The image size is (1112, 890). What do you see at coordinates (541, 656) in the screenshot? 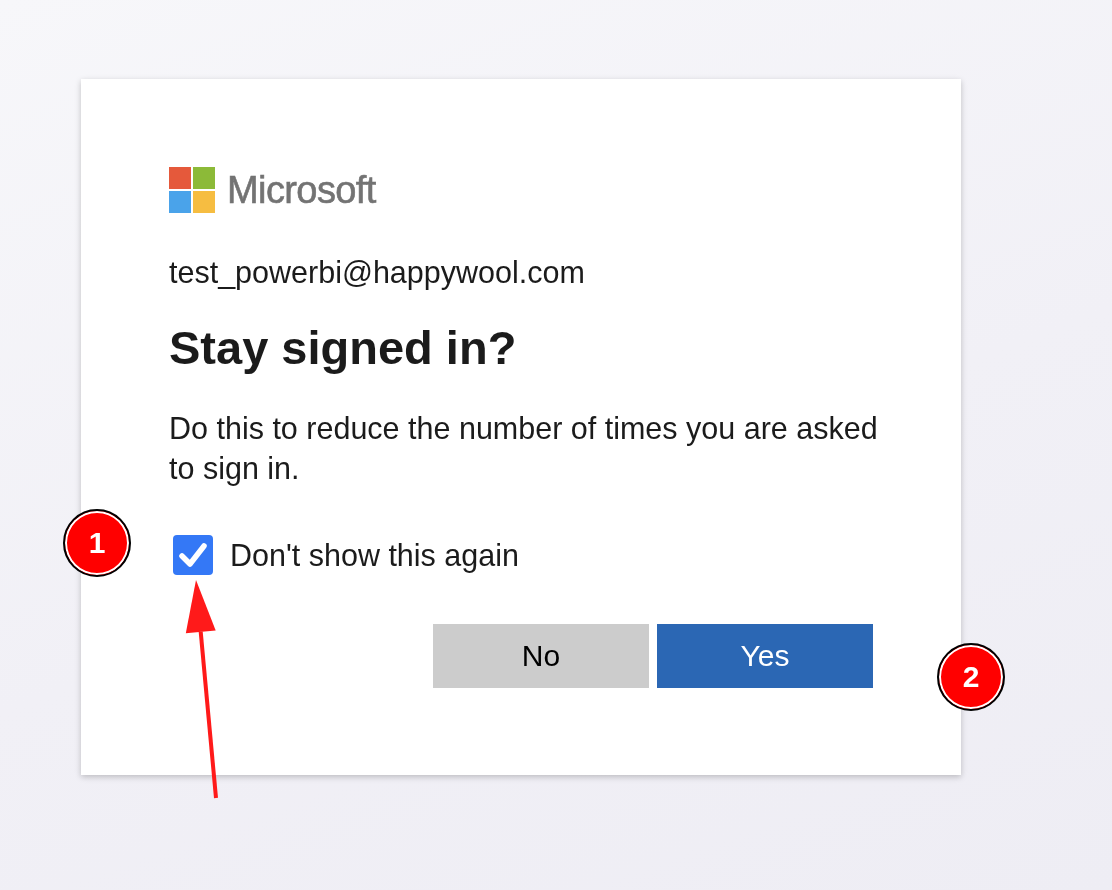
I see `no-button: No` at bounding box center [541, 656].